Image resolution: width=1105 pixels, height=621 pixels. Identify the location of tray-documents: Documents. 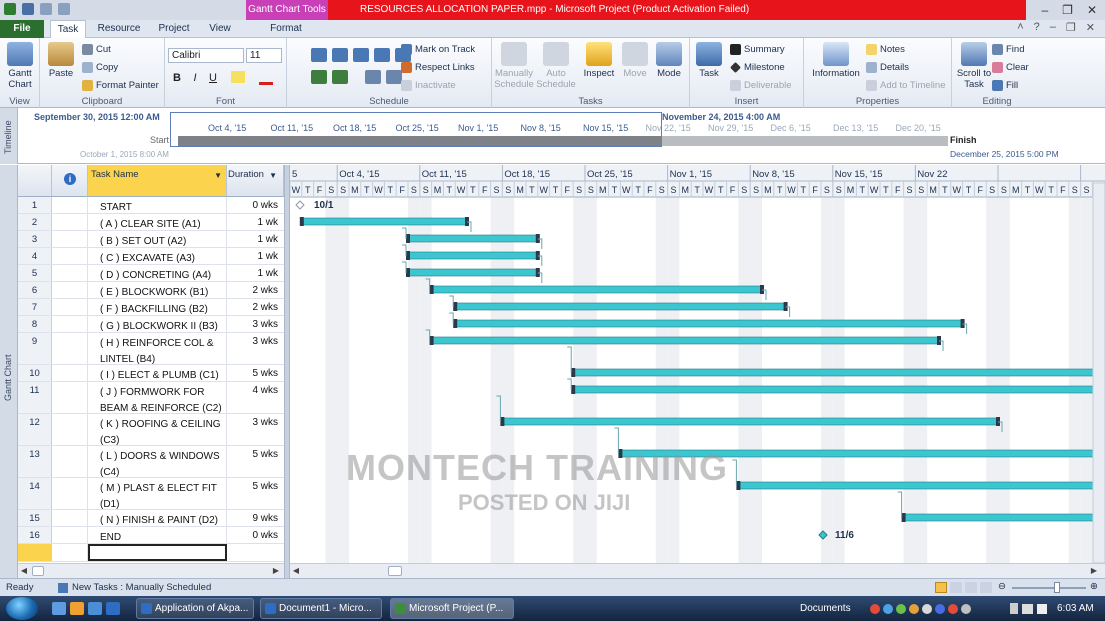
(825, 608).